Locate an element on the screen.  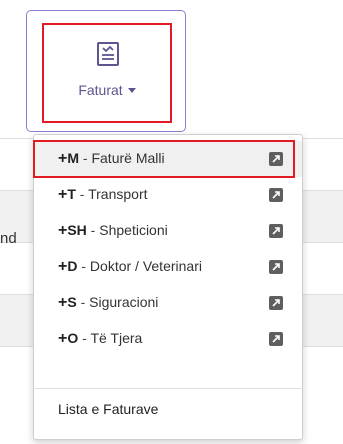
menu-item-code: S is located at coordinates (72, 302).